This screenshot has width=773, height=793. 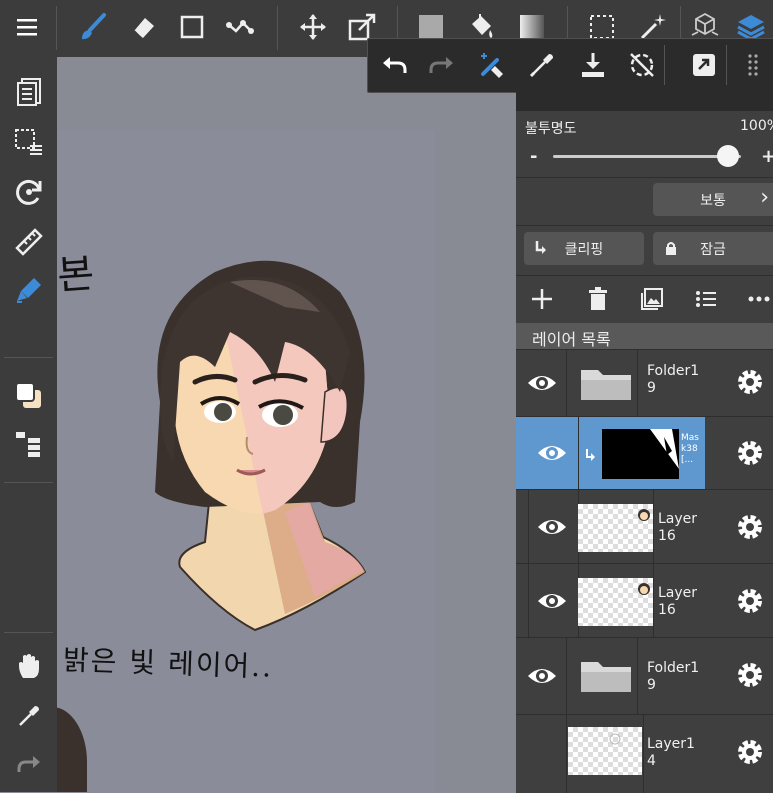 What do you see at coordinates (29, 242) in the screenshot?
I see `ruler-icon` at bounding box center [29, 242].